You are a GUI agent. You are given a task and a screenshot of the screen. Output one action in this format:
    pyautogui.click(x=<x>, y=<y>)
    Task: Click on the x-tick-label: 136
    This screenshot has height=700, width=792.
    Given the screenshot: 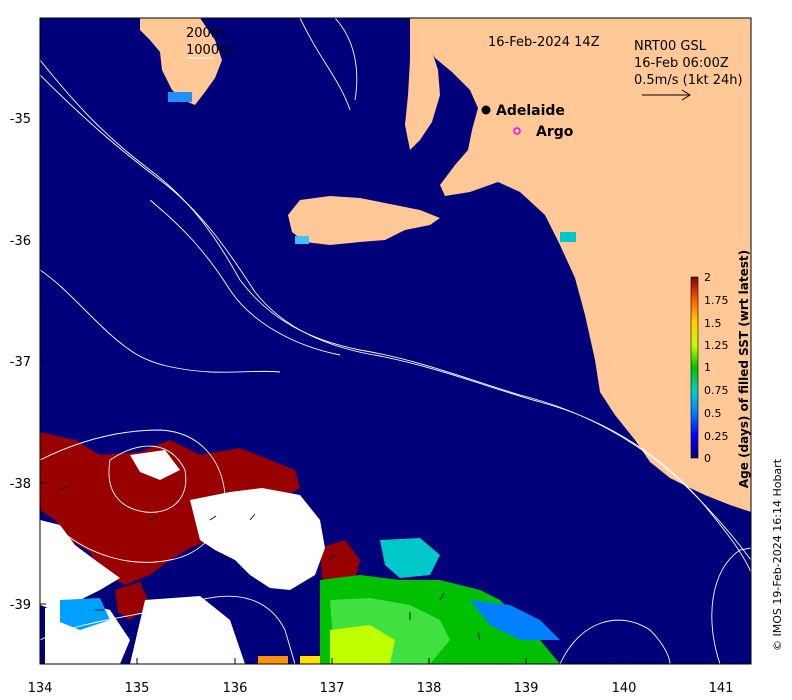 What is the action you would take?
    pyautogui.click(x=235, y=688)
    